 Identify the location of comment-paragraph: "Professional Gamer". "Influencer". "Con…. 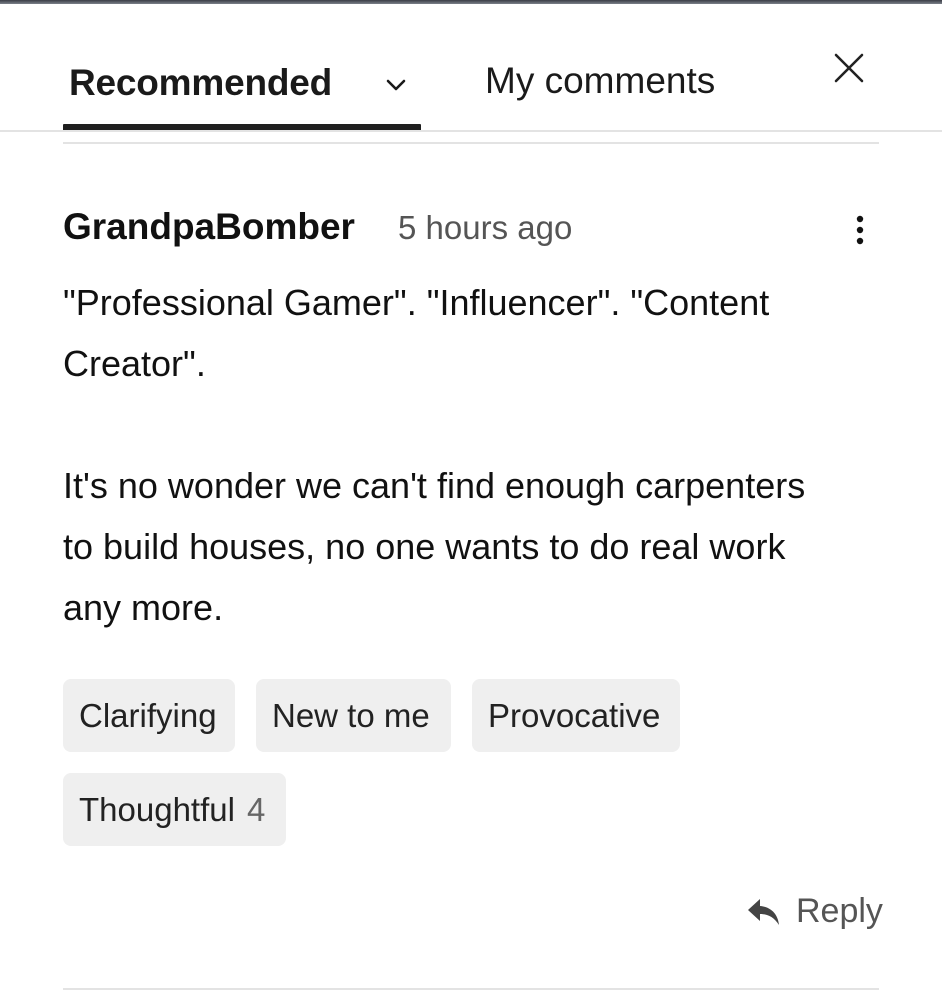
(416, 333).